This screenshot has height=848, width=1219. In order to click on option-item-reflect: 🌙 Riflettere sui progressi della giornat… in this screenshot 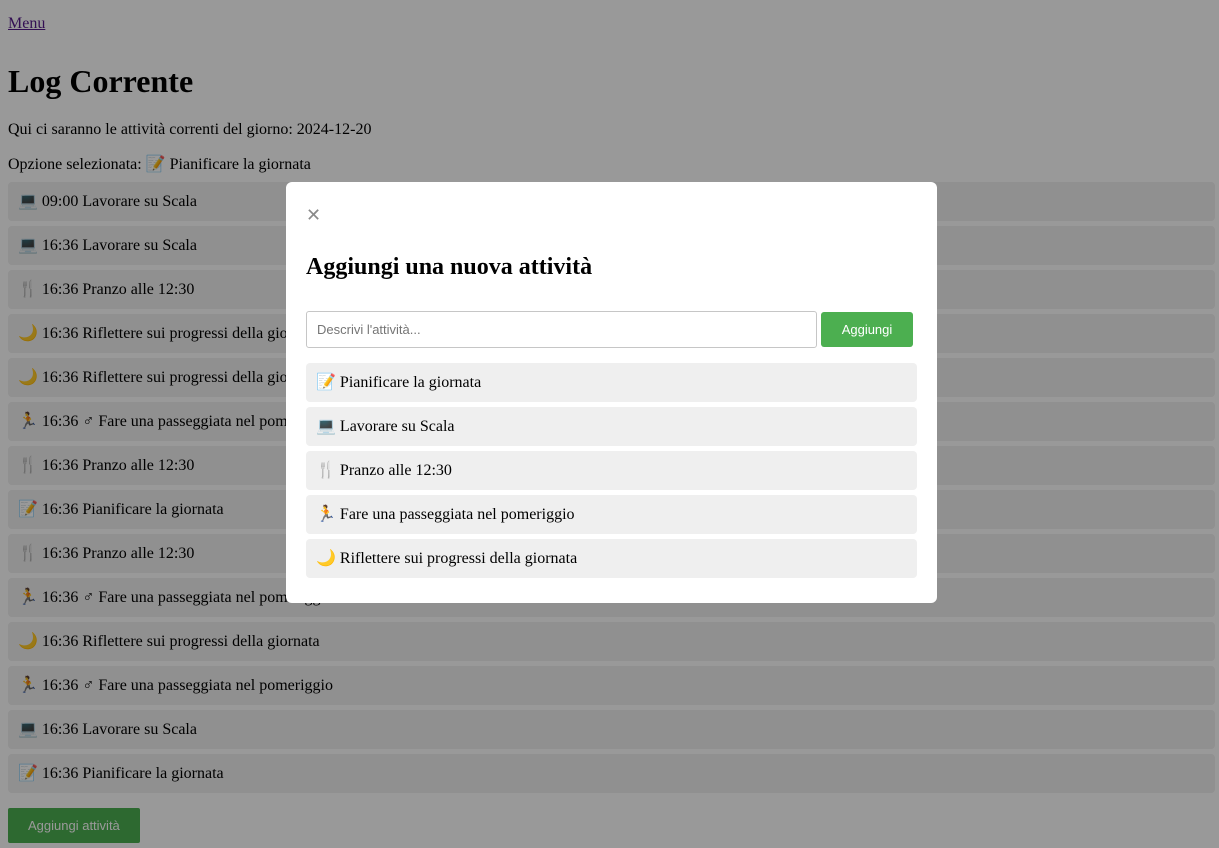, I will do `click(611, 558)`.